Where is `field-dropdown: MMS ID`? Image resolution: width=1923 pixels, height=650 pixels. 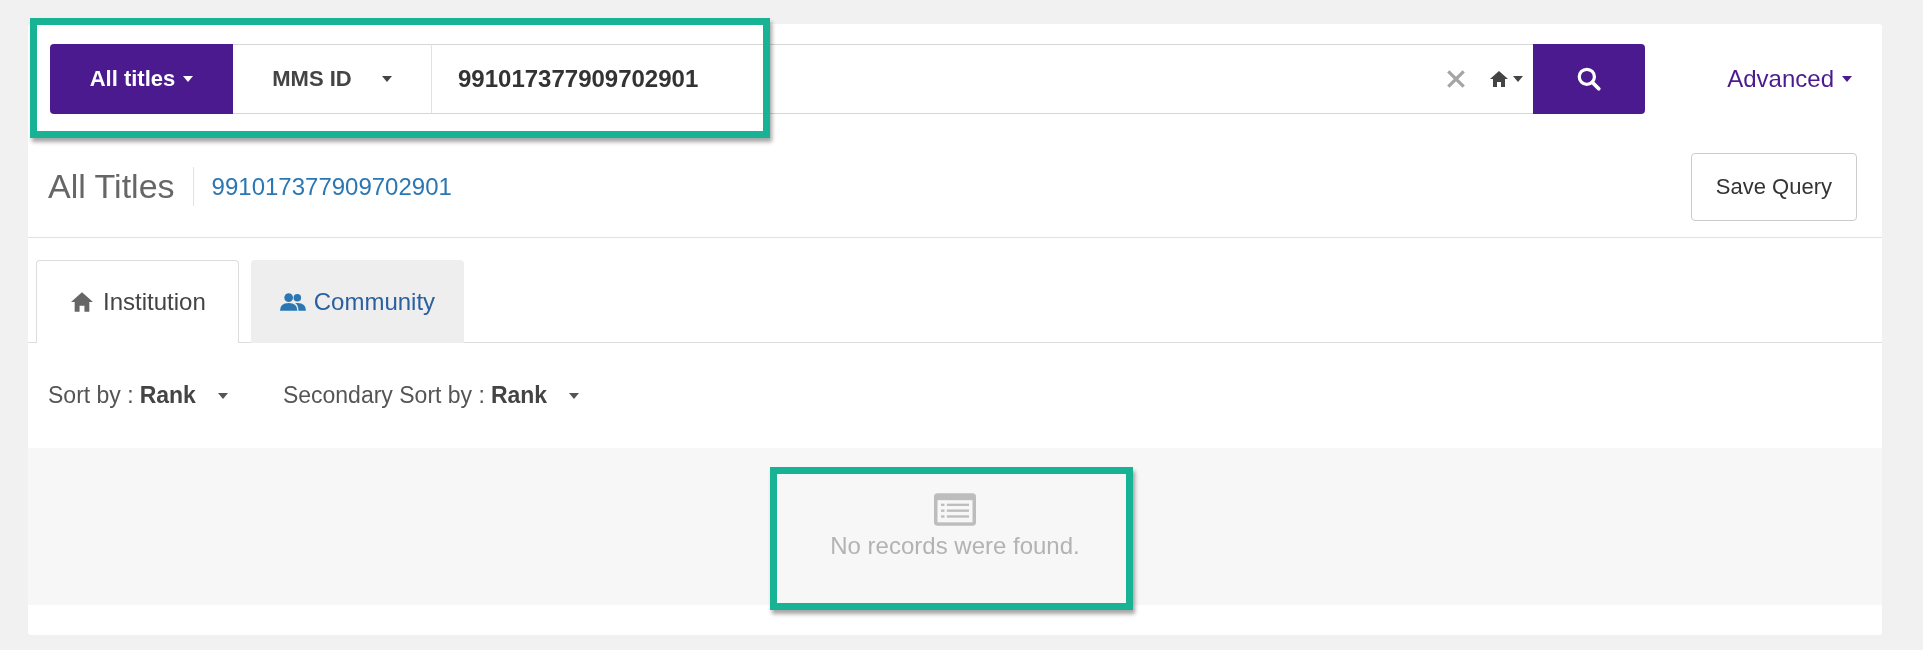 field-dropdown: MMS ID is located at coordinates (332, 79).